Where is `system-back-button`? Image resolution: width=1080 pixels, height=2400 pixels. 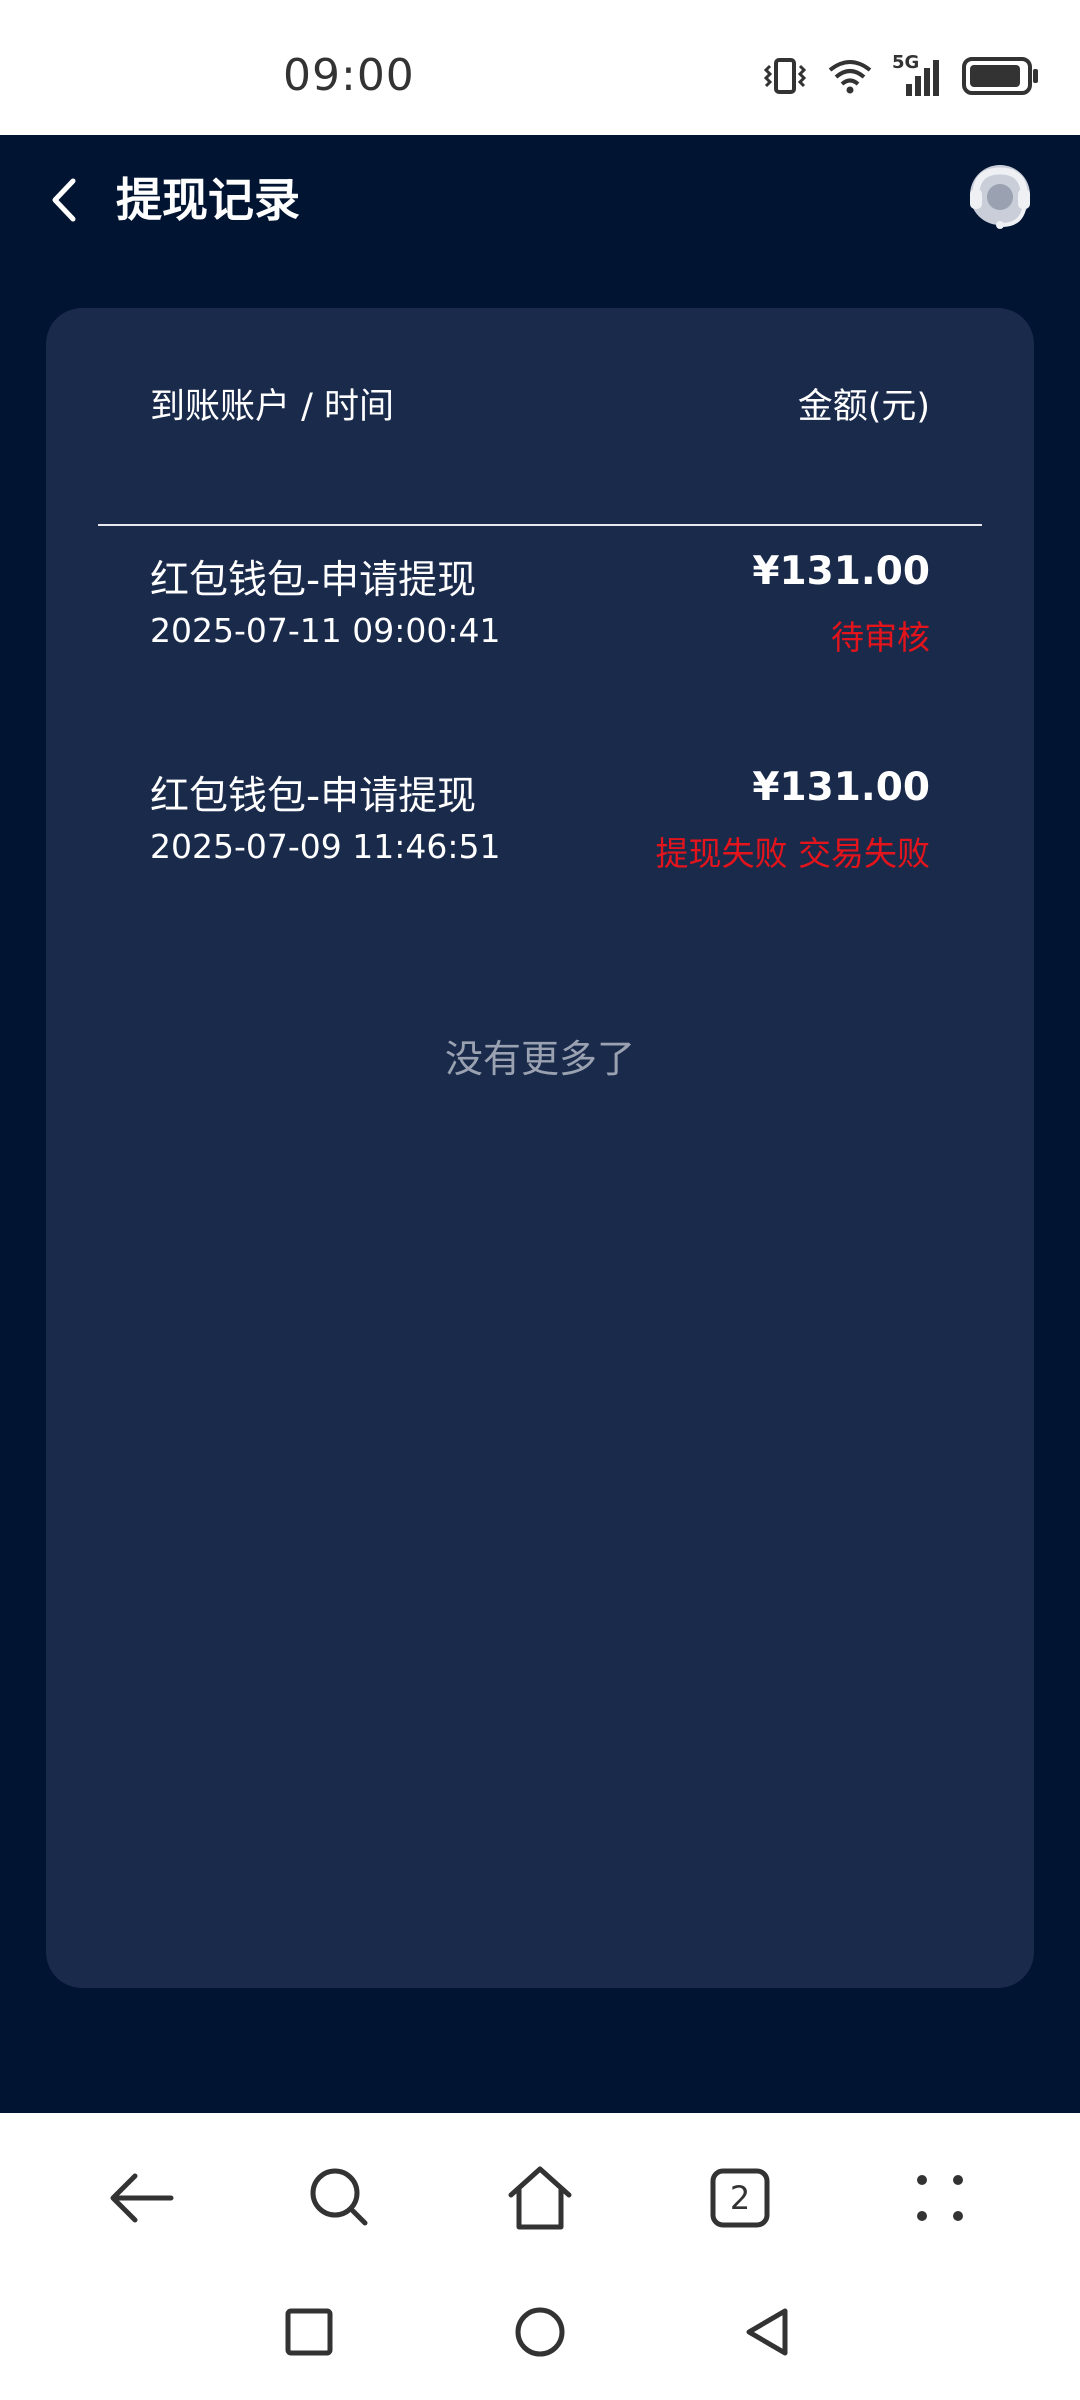
system-back-button is located at coordinates (768, 2332).